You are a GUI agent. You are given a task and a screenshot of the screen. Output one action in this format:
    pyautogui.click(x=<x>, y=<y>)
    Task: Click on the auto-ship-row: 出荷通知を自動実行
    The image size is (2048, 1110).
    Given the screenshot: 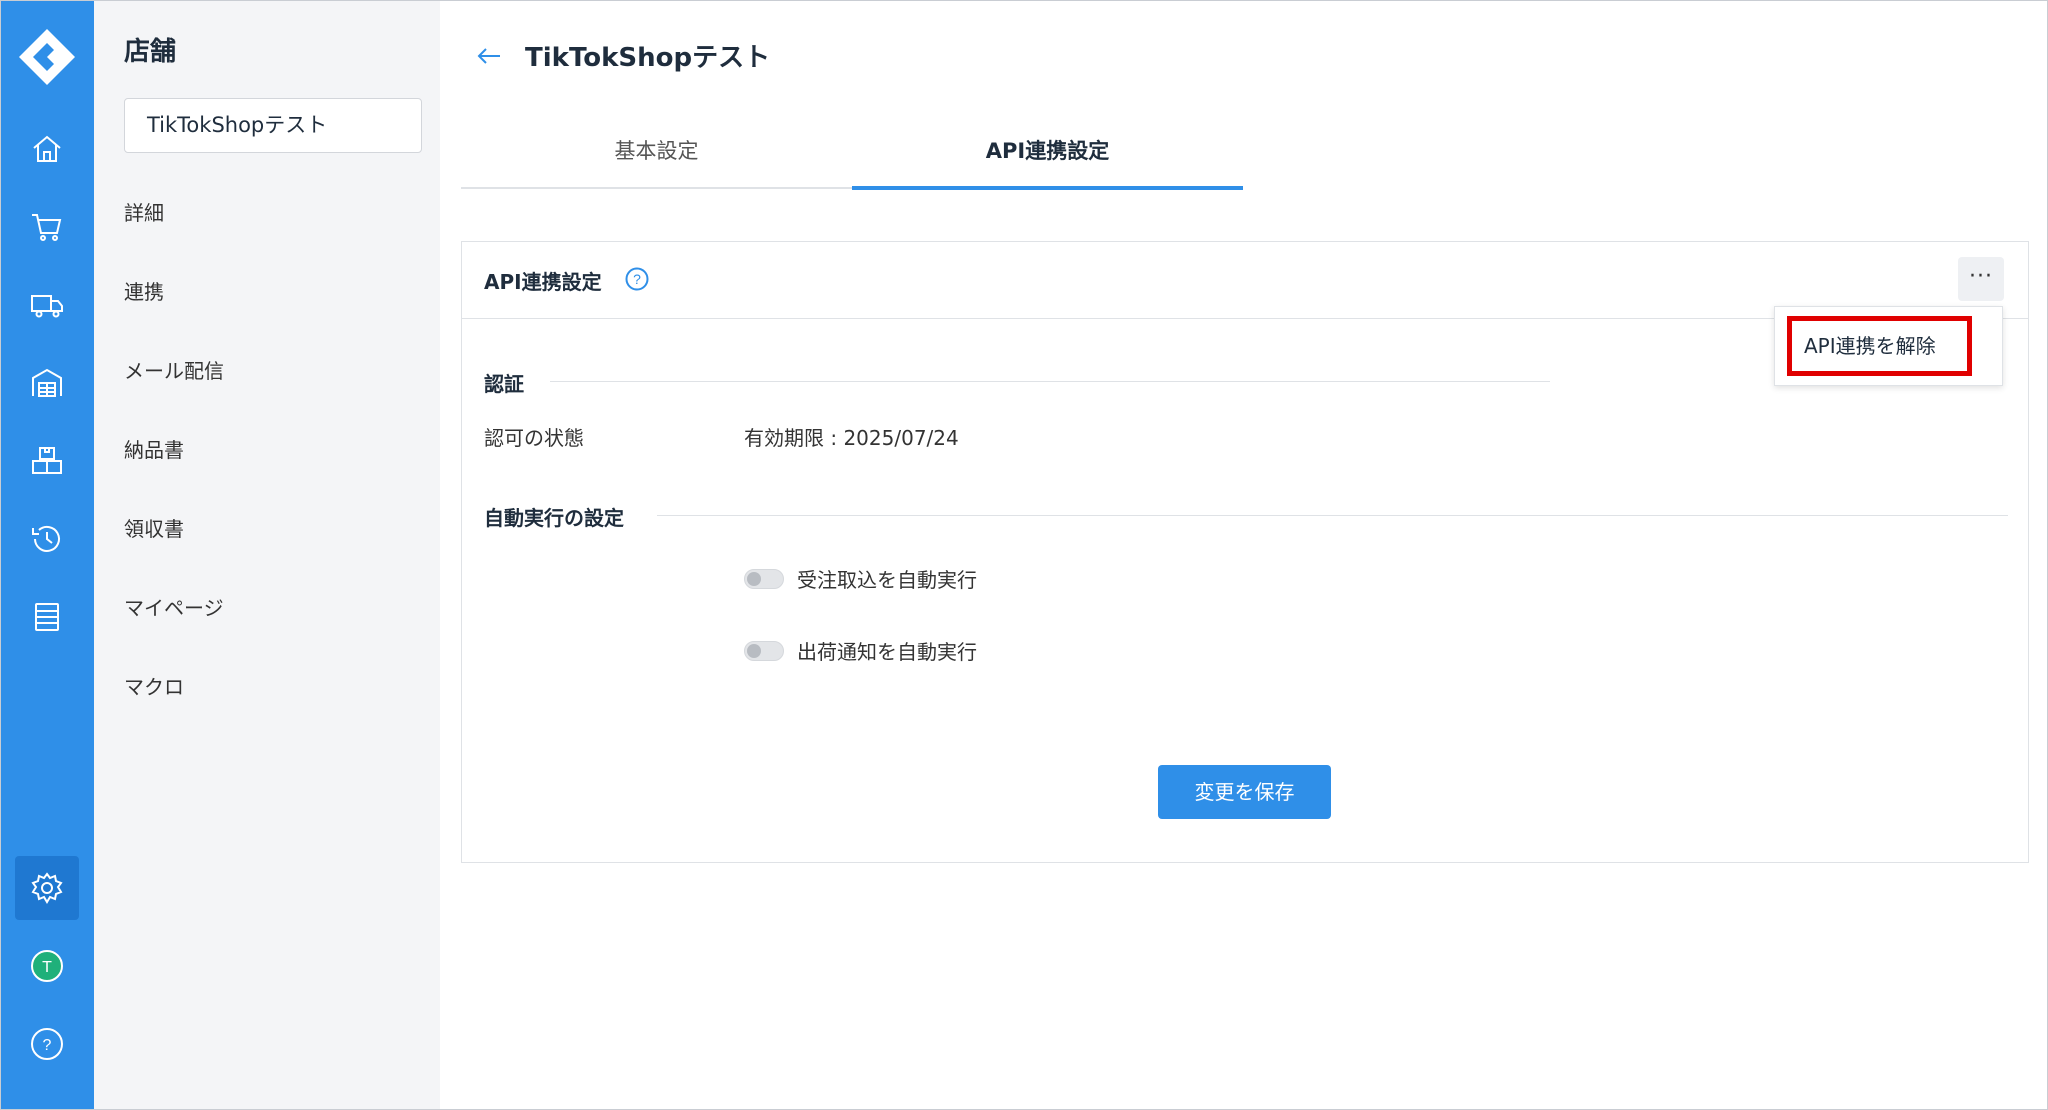 What is the action you would take?
    pyautogui.click(x=860, y=650)
    